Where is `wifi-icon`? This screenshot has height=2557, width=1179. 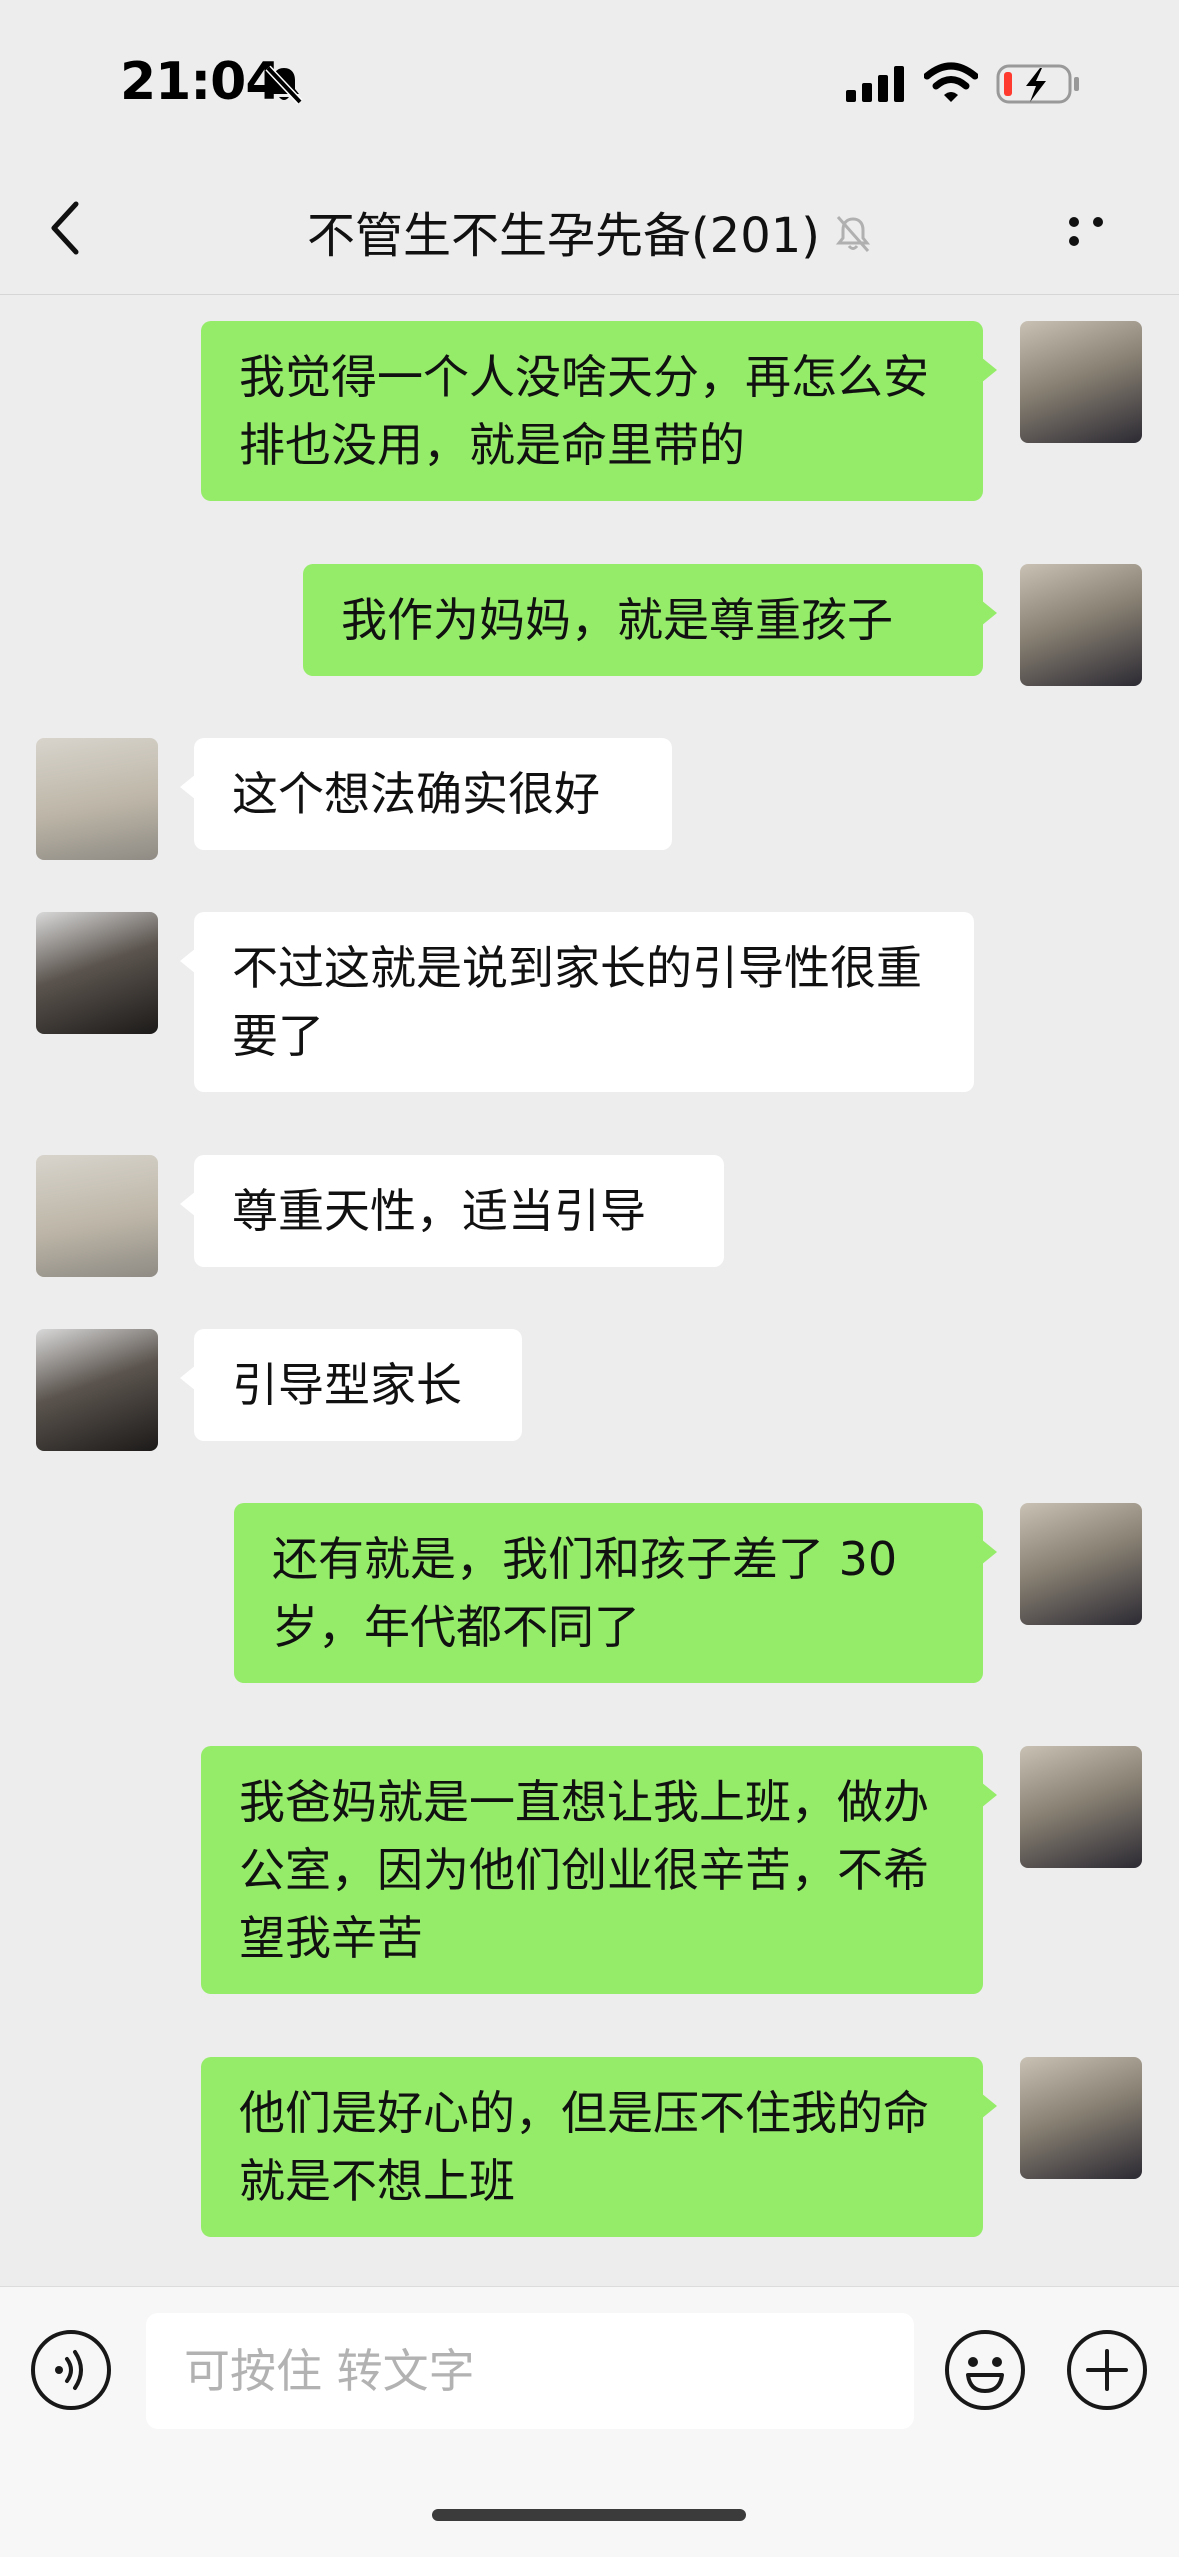 wifi-icon is located at coordinates (951, 85).